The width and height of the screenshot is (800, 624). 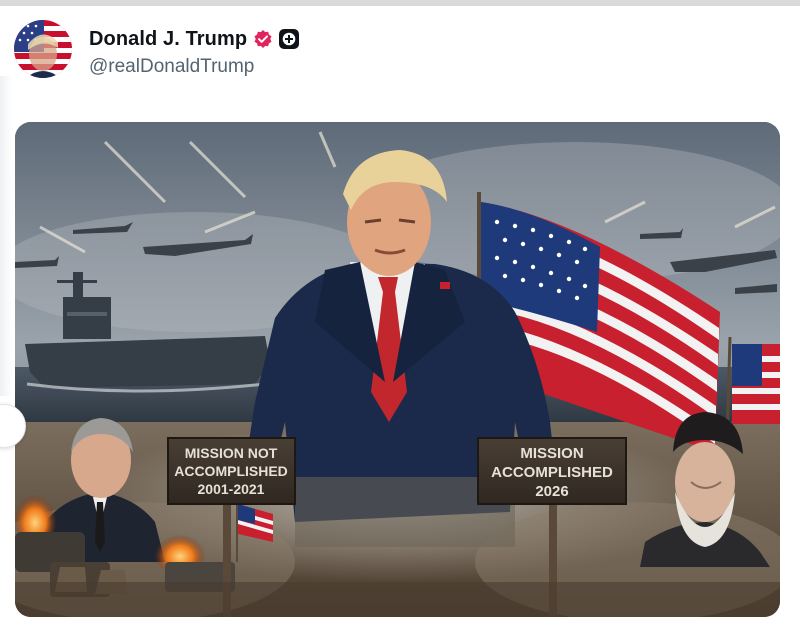 What do you see at coordinates (171, 67) in the screenshot?
I see `author-handle: @realDonaldTrump` at bounding box center [171, 67].